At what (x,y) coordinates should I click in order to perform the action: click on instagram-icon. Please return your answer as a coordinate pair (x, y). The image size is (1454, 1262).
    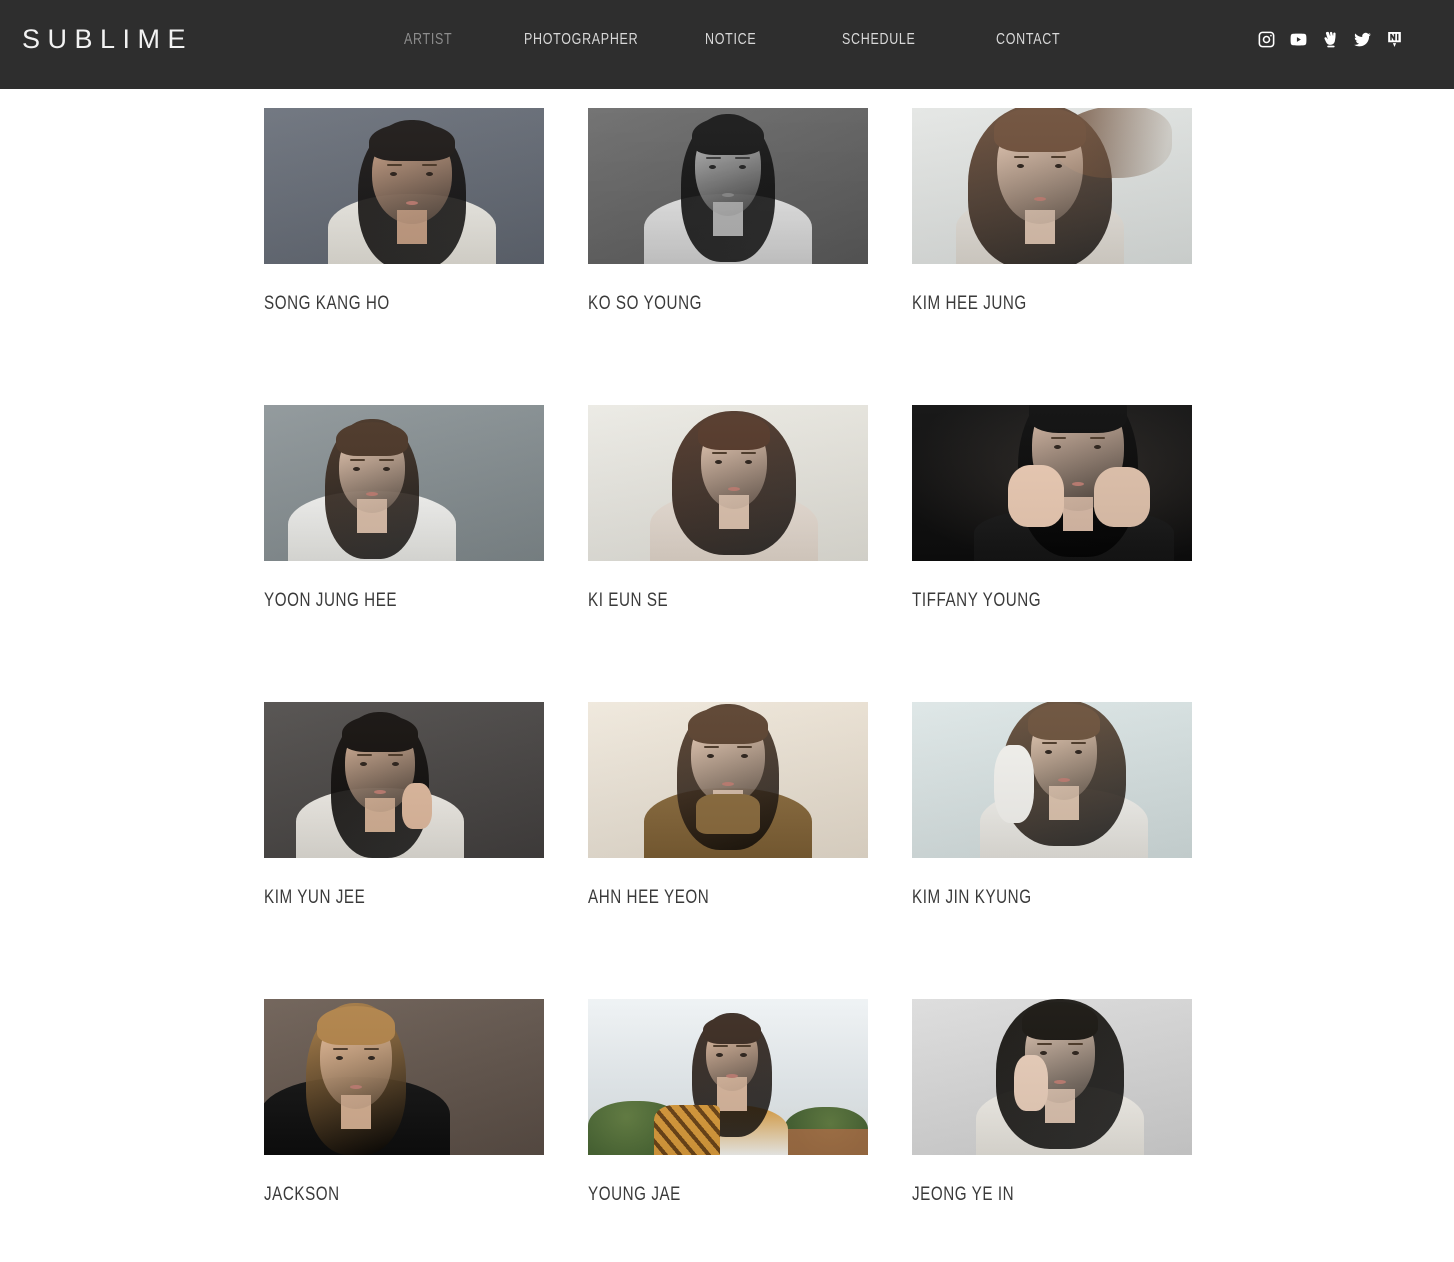
    Looking at the image, I should click on (1266, 39).